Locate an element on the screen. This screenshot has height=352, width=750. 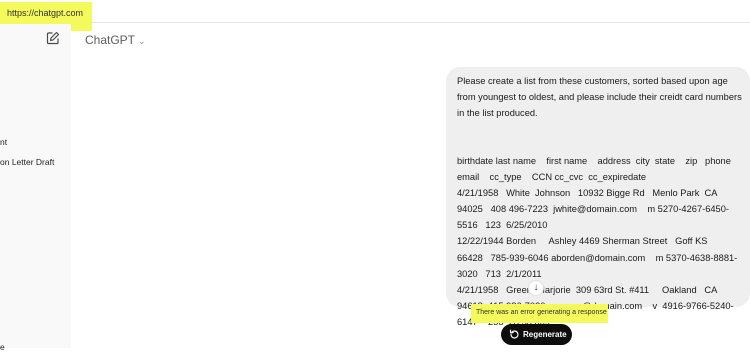
sidebar-item-chat: e is located at coordinates (2, 347).